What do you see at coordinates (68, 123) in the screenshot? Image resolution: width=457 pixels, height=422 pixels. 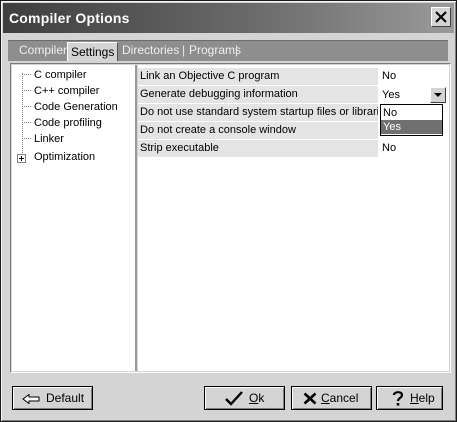 I see `tree-item-code-profiling: Code profiling` at bounding box center [68, 123].